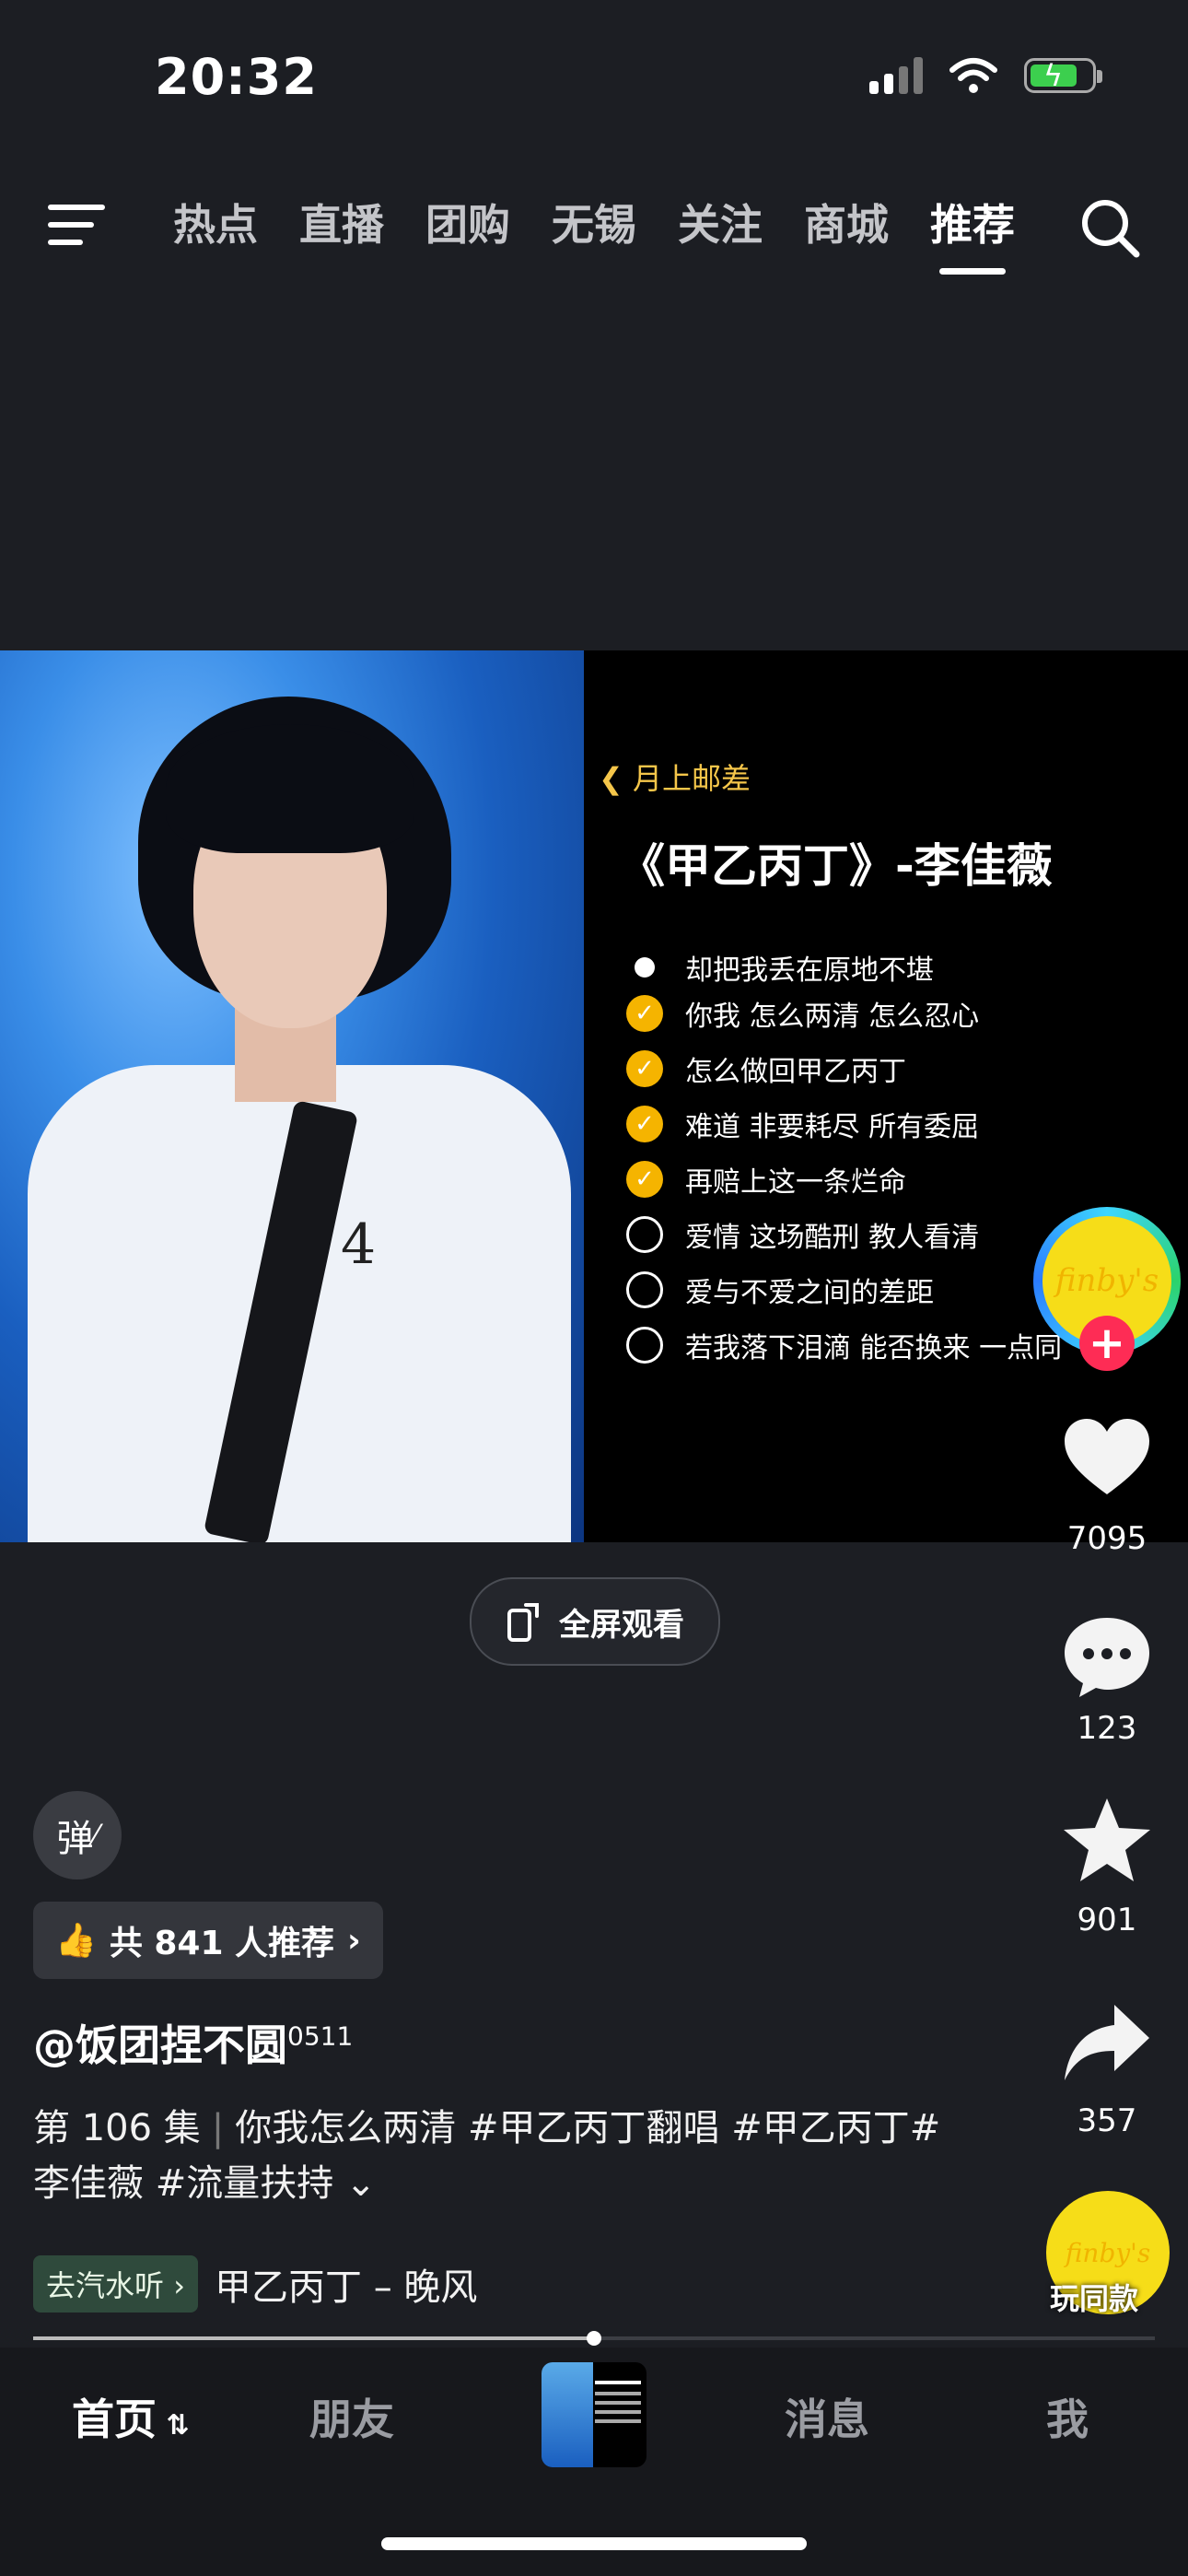  I want to click on cellular-signal-icon, so click(896, 75).